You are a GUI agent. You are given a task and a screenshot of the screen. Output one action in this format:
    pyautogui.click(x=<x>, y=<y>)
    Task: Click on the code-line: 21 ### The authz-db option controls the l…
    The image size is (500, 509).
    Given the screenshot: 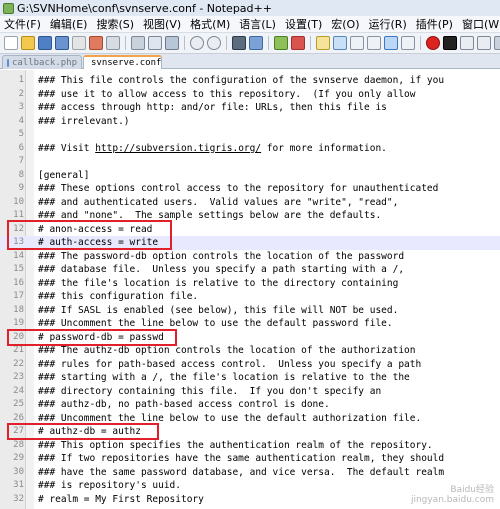 What is the action you would take?
    pyautogui.click(x=250, y=351)
    